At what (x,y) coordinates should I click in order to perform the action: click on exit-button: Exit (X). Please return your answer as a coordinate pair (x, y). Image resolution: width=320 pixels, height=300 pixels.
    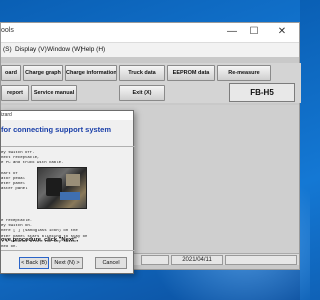
    Looking at the image, I should click on (142, 93).